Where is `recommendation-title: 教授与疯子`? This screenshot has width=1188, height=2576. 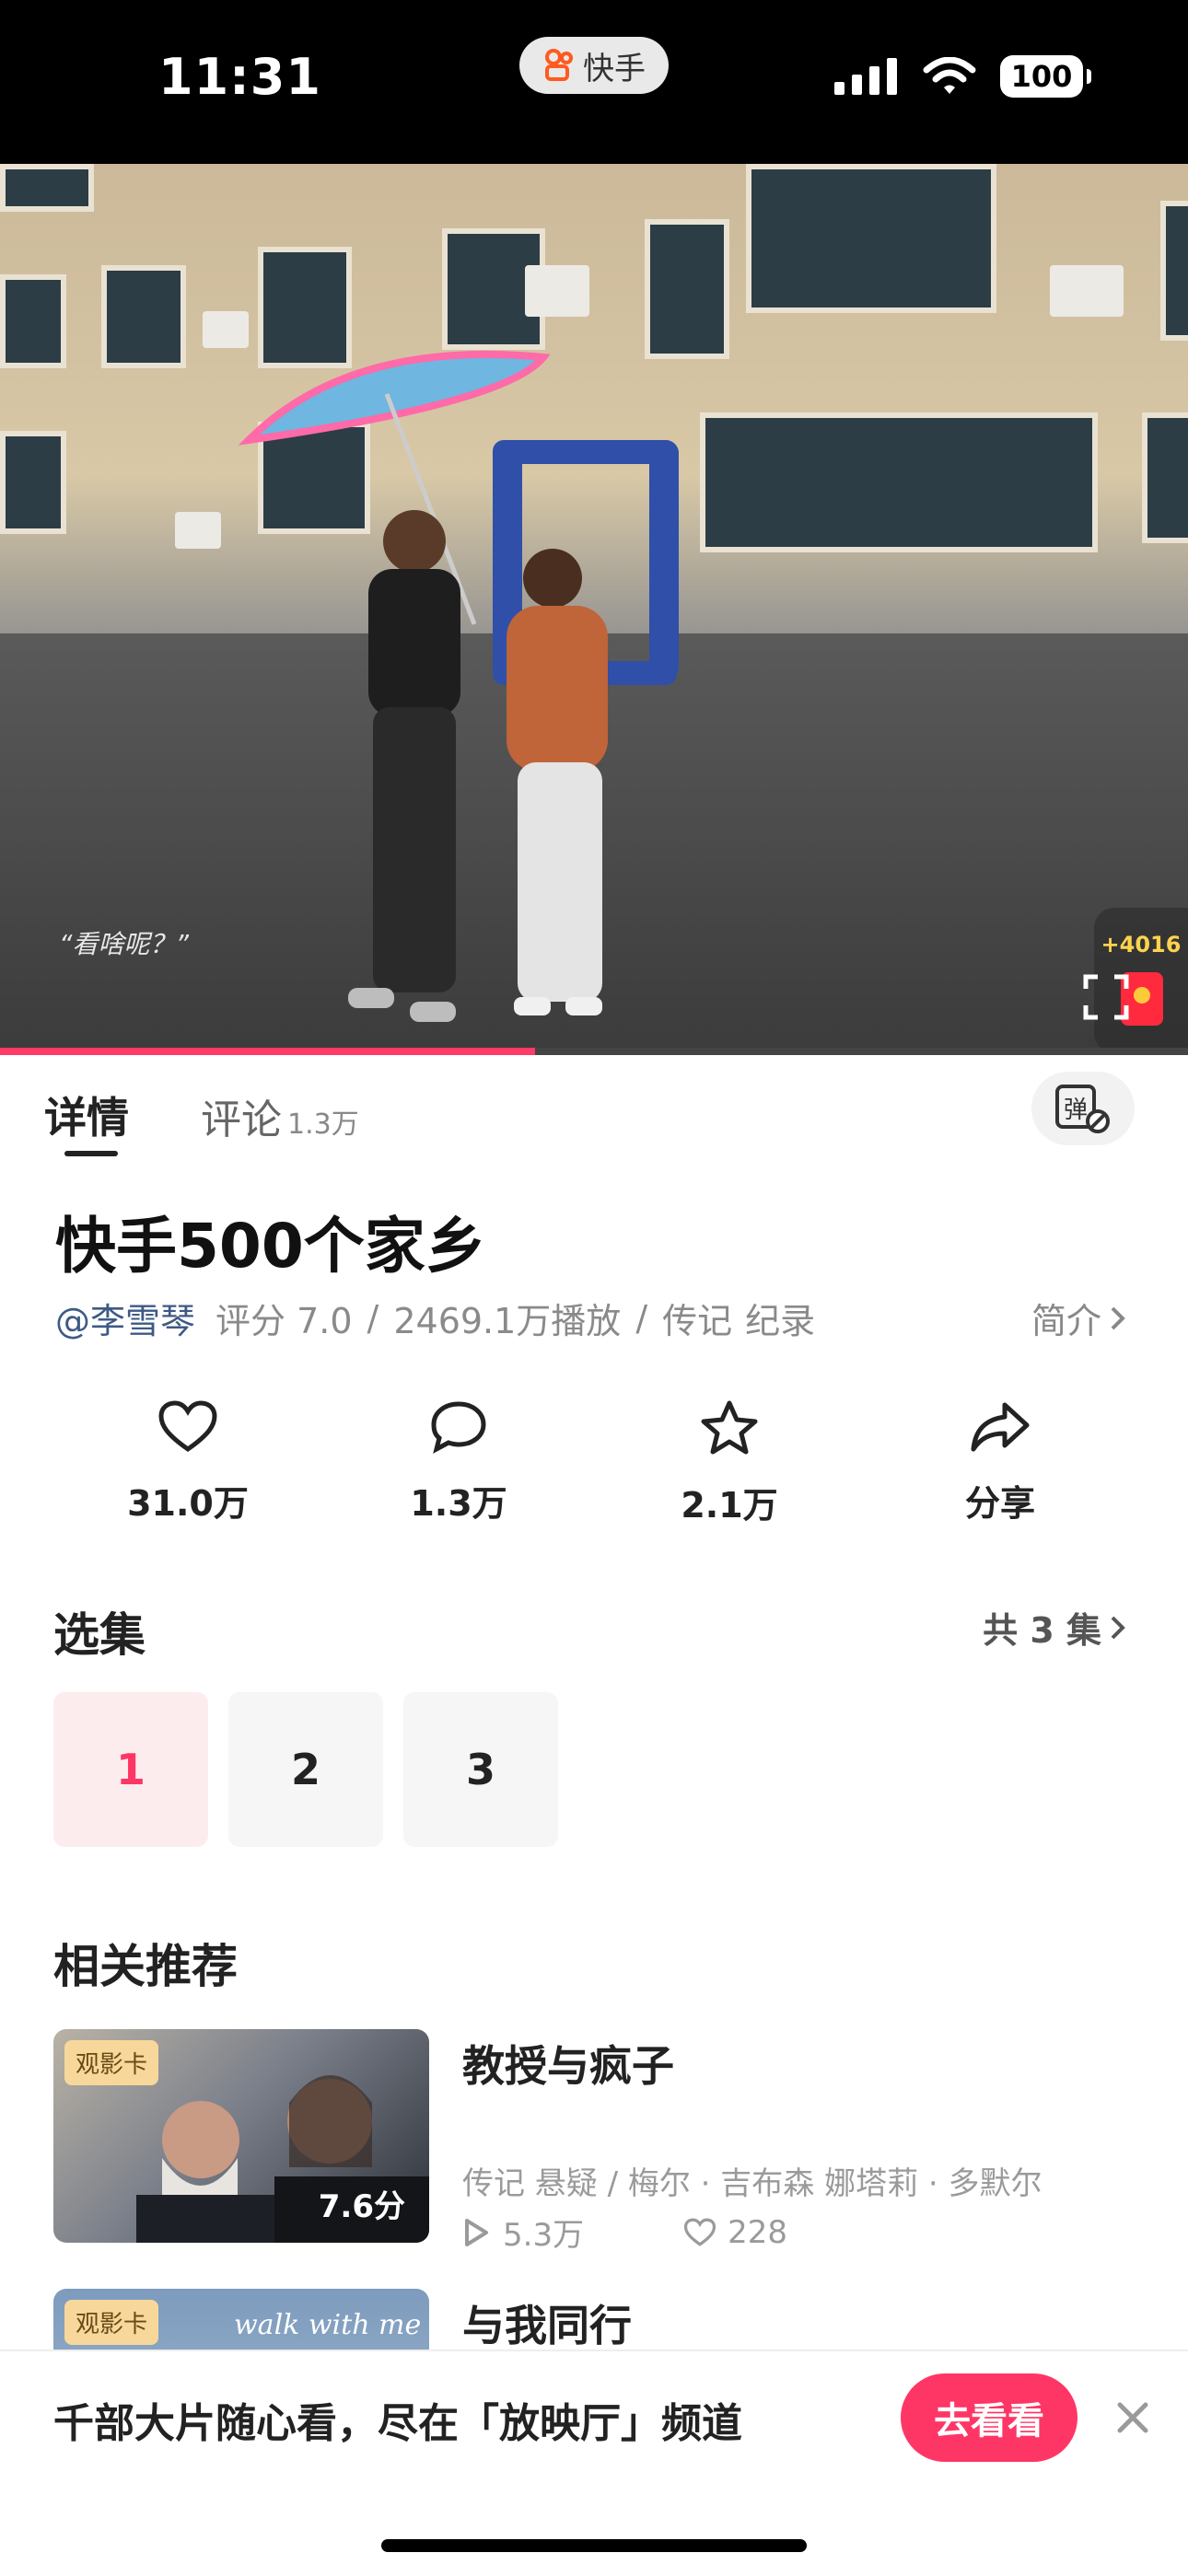 recommendation-title: 教授与疯子 is located at coordinates (568, 2066).